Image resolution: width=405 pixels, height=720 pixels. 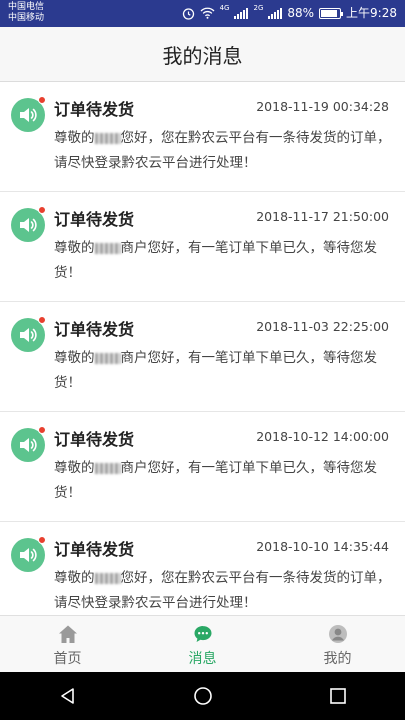 What do you see at coordinates (337, 634) in the screenshot?
I see `user-icon` at bounding box center [337, 634].